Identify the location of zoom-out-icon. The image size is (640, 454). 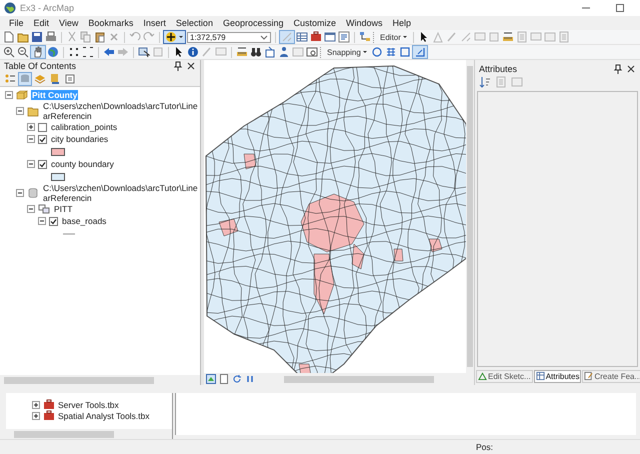
(23, 52).